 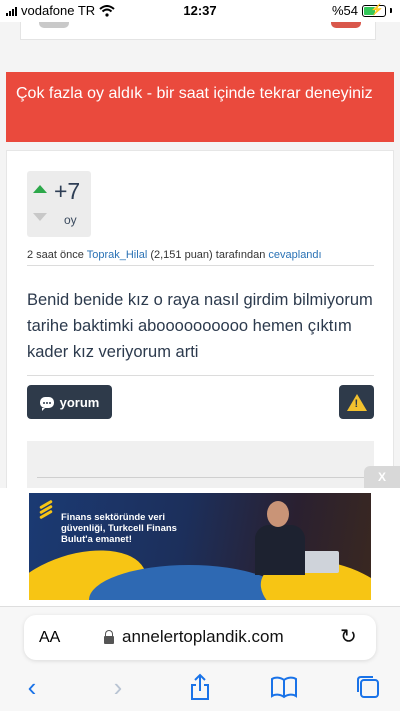 What do you see at coordinates (344, 10) in the screenshot?
I see `battery-percent: %54` at bounding box center [344, 10].